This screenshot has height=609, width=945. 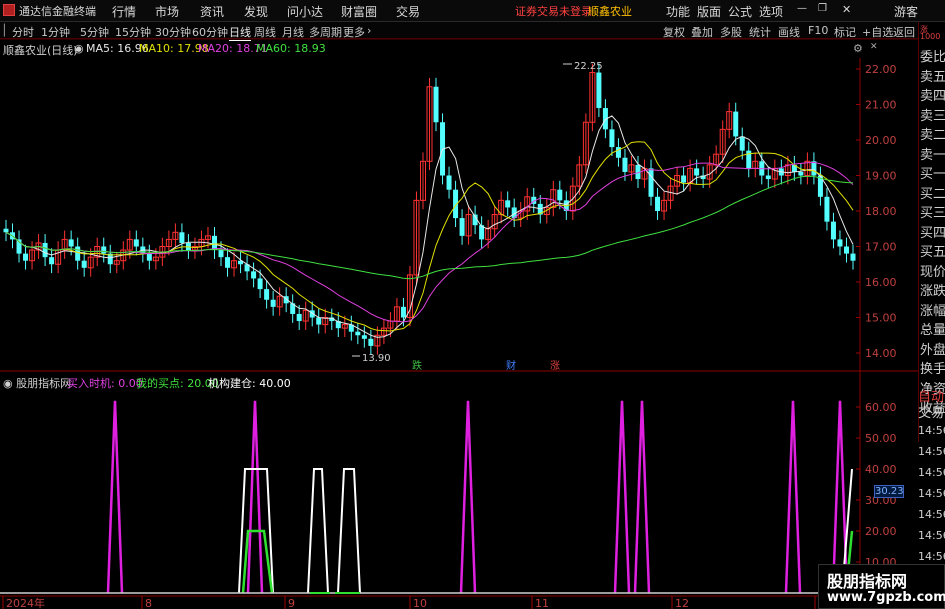 I want to click on date-label-1: 8, so click(x=148, y=603).